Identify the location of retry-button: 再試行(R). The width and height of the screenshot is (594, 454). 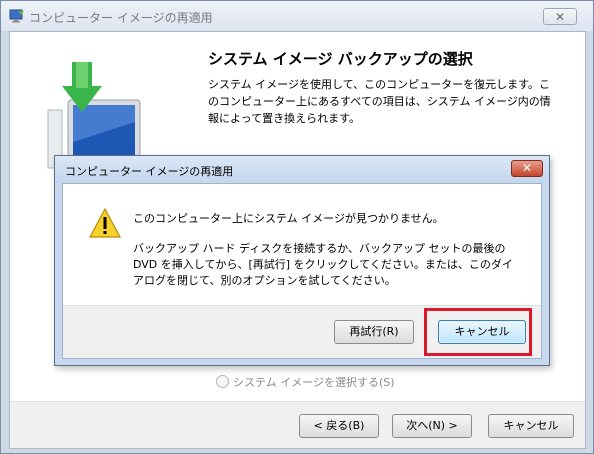
(374, 332).